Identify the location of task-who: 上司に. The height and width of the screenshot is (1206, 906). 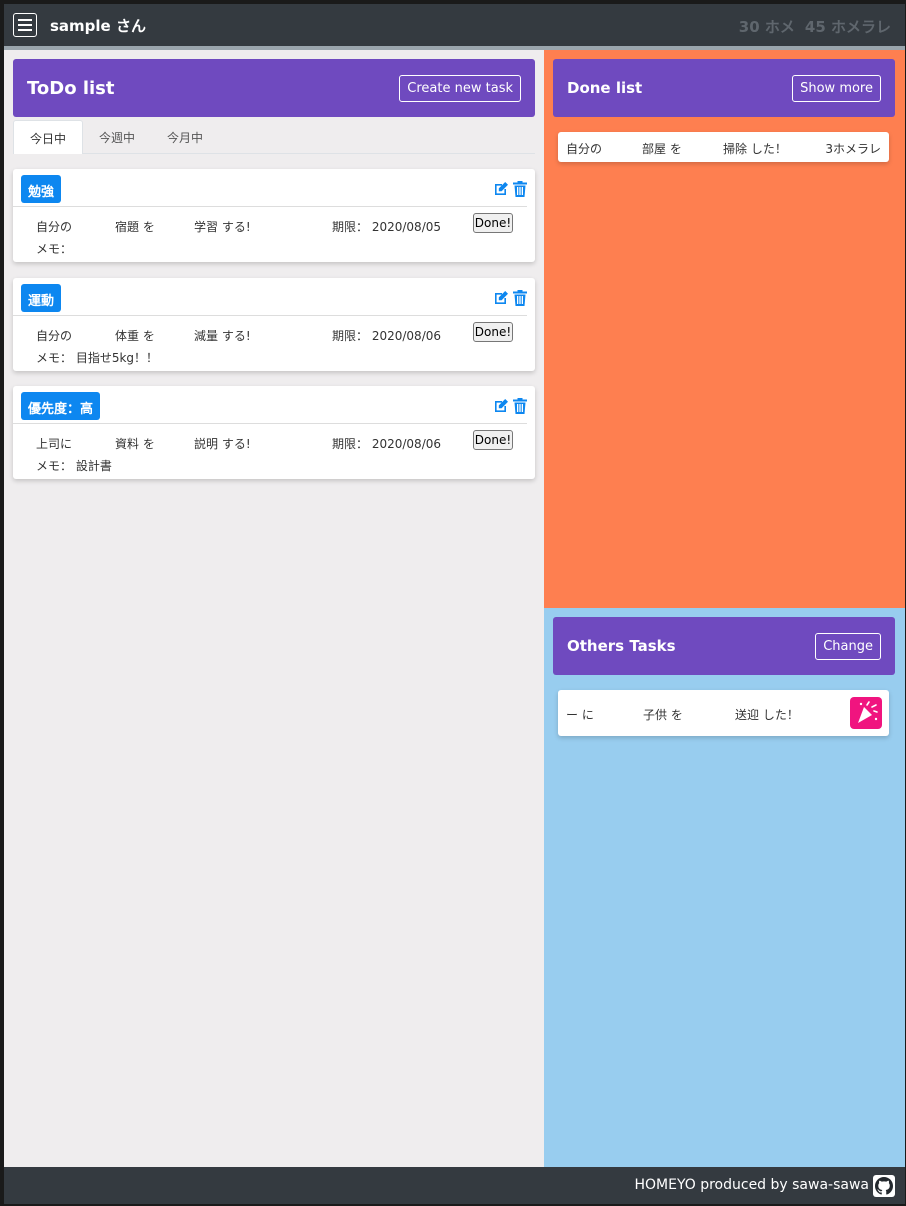
(54, 444).